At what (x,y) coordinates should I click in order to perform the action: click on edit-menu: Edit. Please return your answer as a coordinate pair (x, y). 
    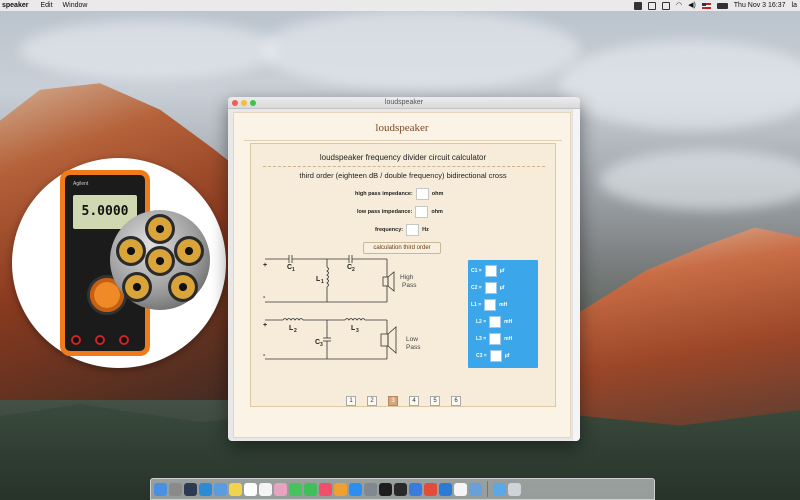
    Looking at the image, I should click on (46, 5).